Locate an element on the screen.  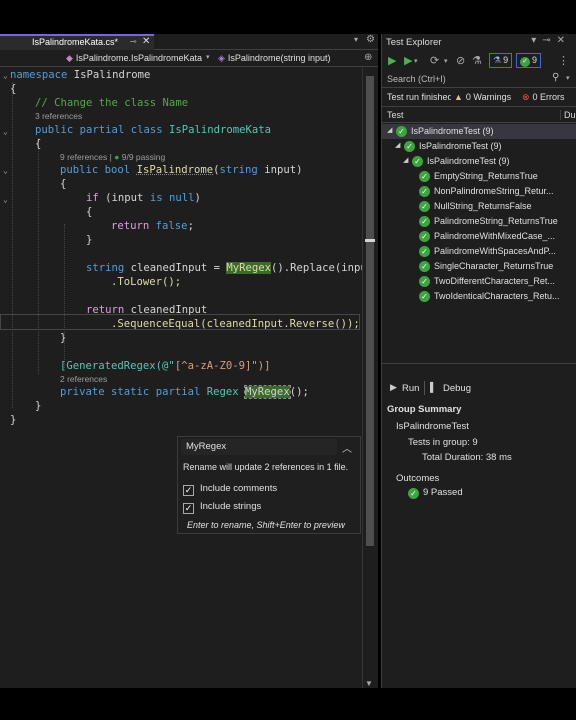
test-run-status-bar: Test run finished ▲ 0 Warnings ⊗ 0 Errors is located at coordinates (479, 98).